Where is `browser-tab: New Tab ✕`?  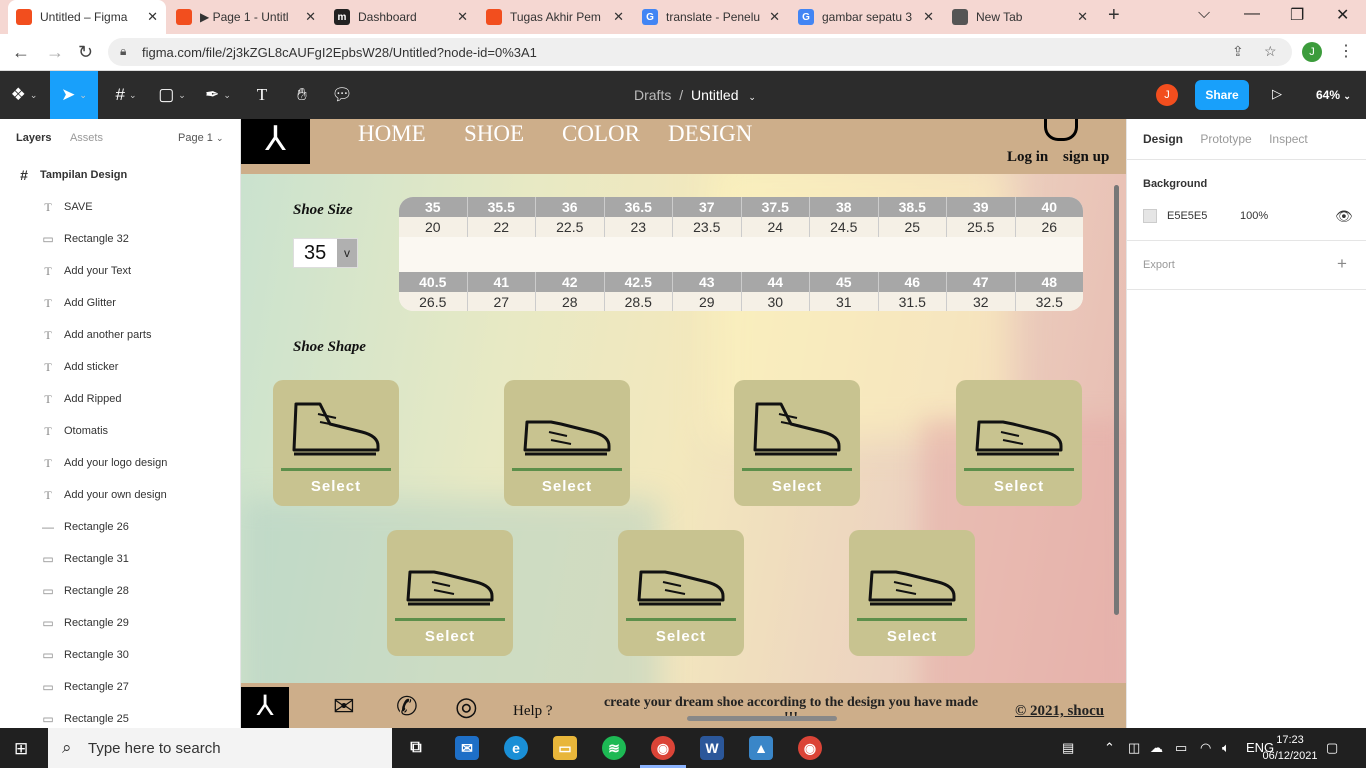
browser-tab: New Tab ✕ is located at coordinates (1020, 17).